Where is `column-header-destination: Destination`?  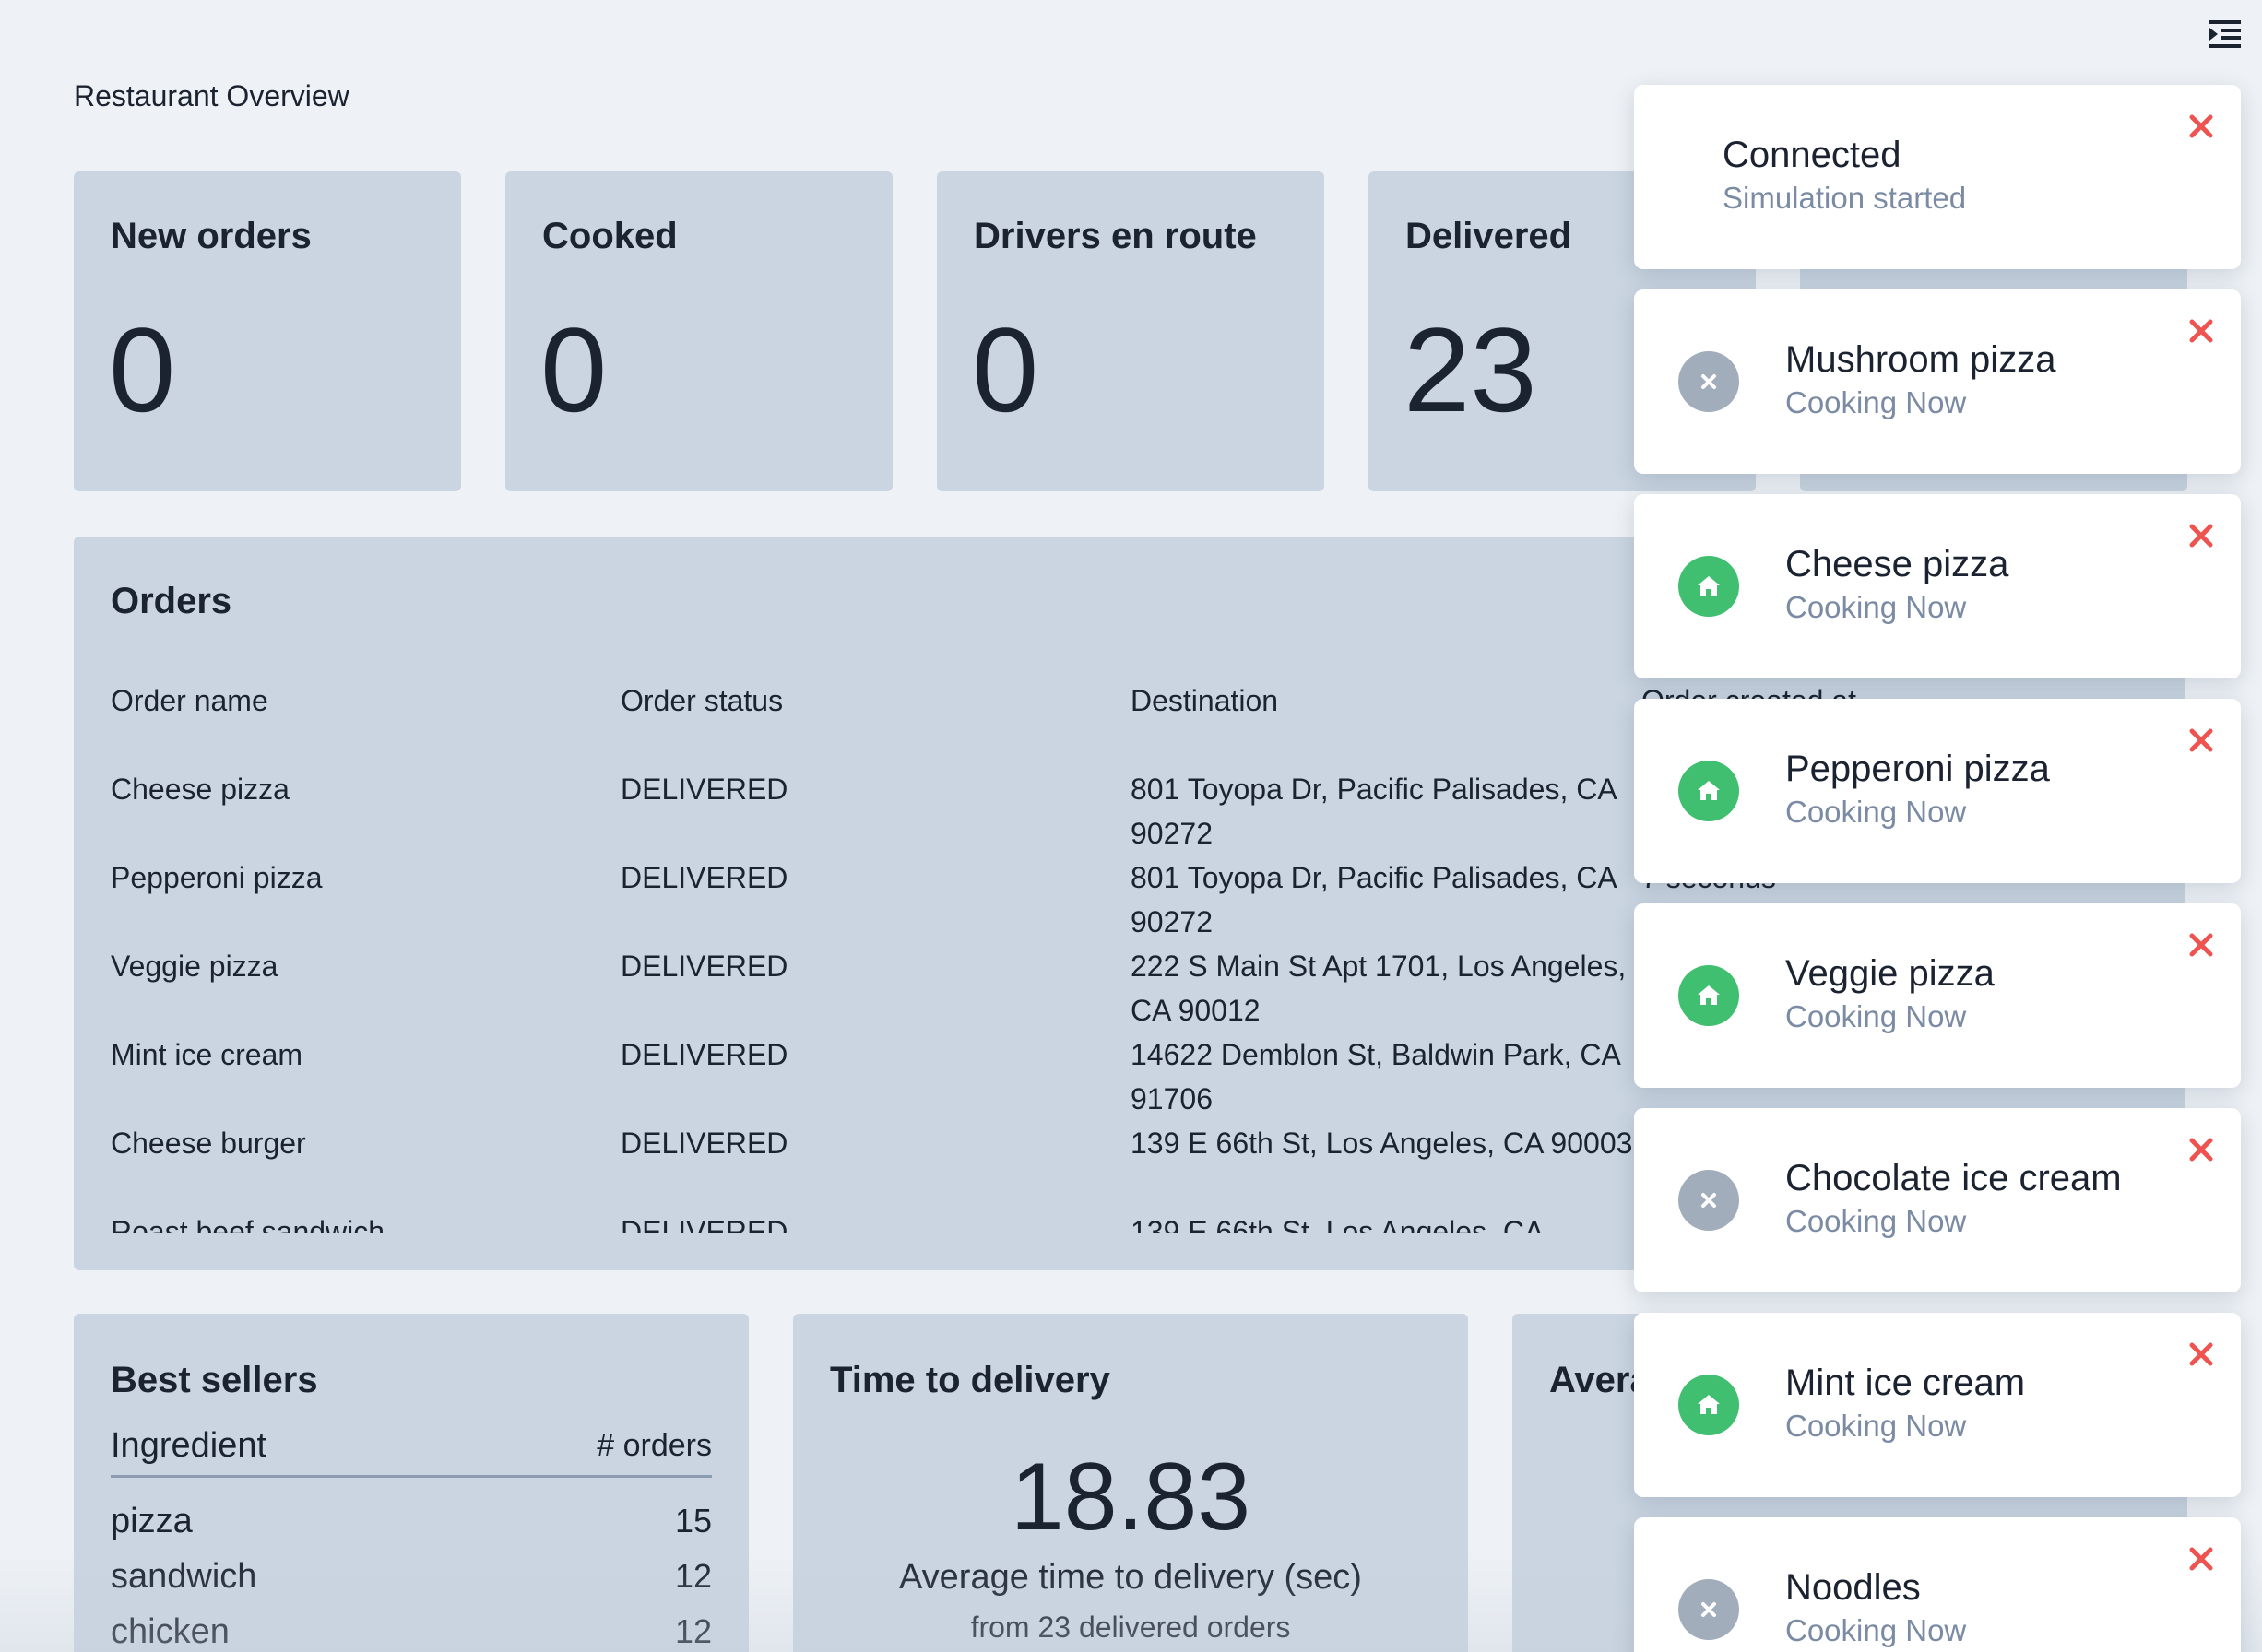 column-header-destination: Destination is located at coordinates (1205, 701).